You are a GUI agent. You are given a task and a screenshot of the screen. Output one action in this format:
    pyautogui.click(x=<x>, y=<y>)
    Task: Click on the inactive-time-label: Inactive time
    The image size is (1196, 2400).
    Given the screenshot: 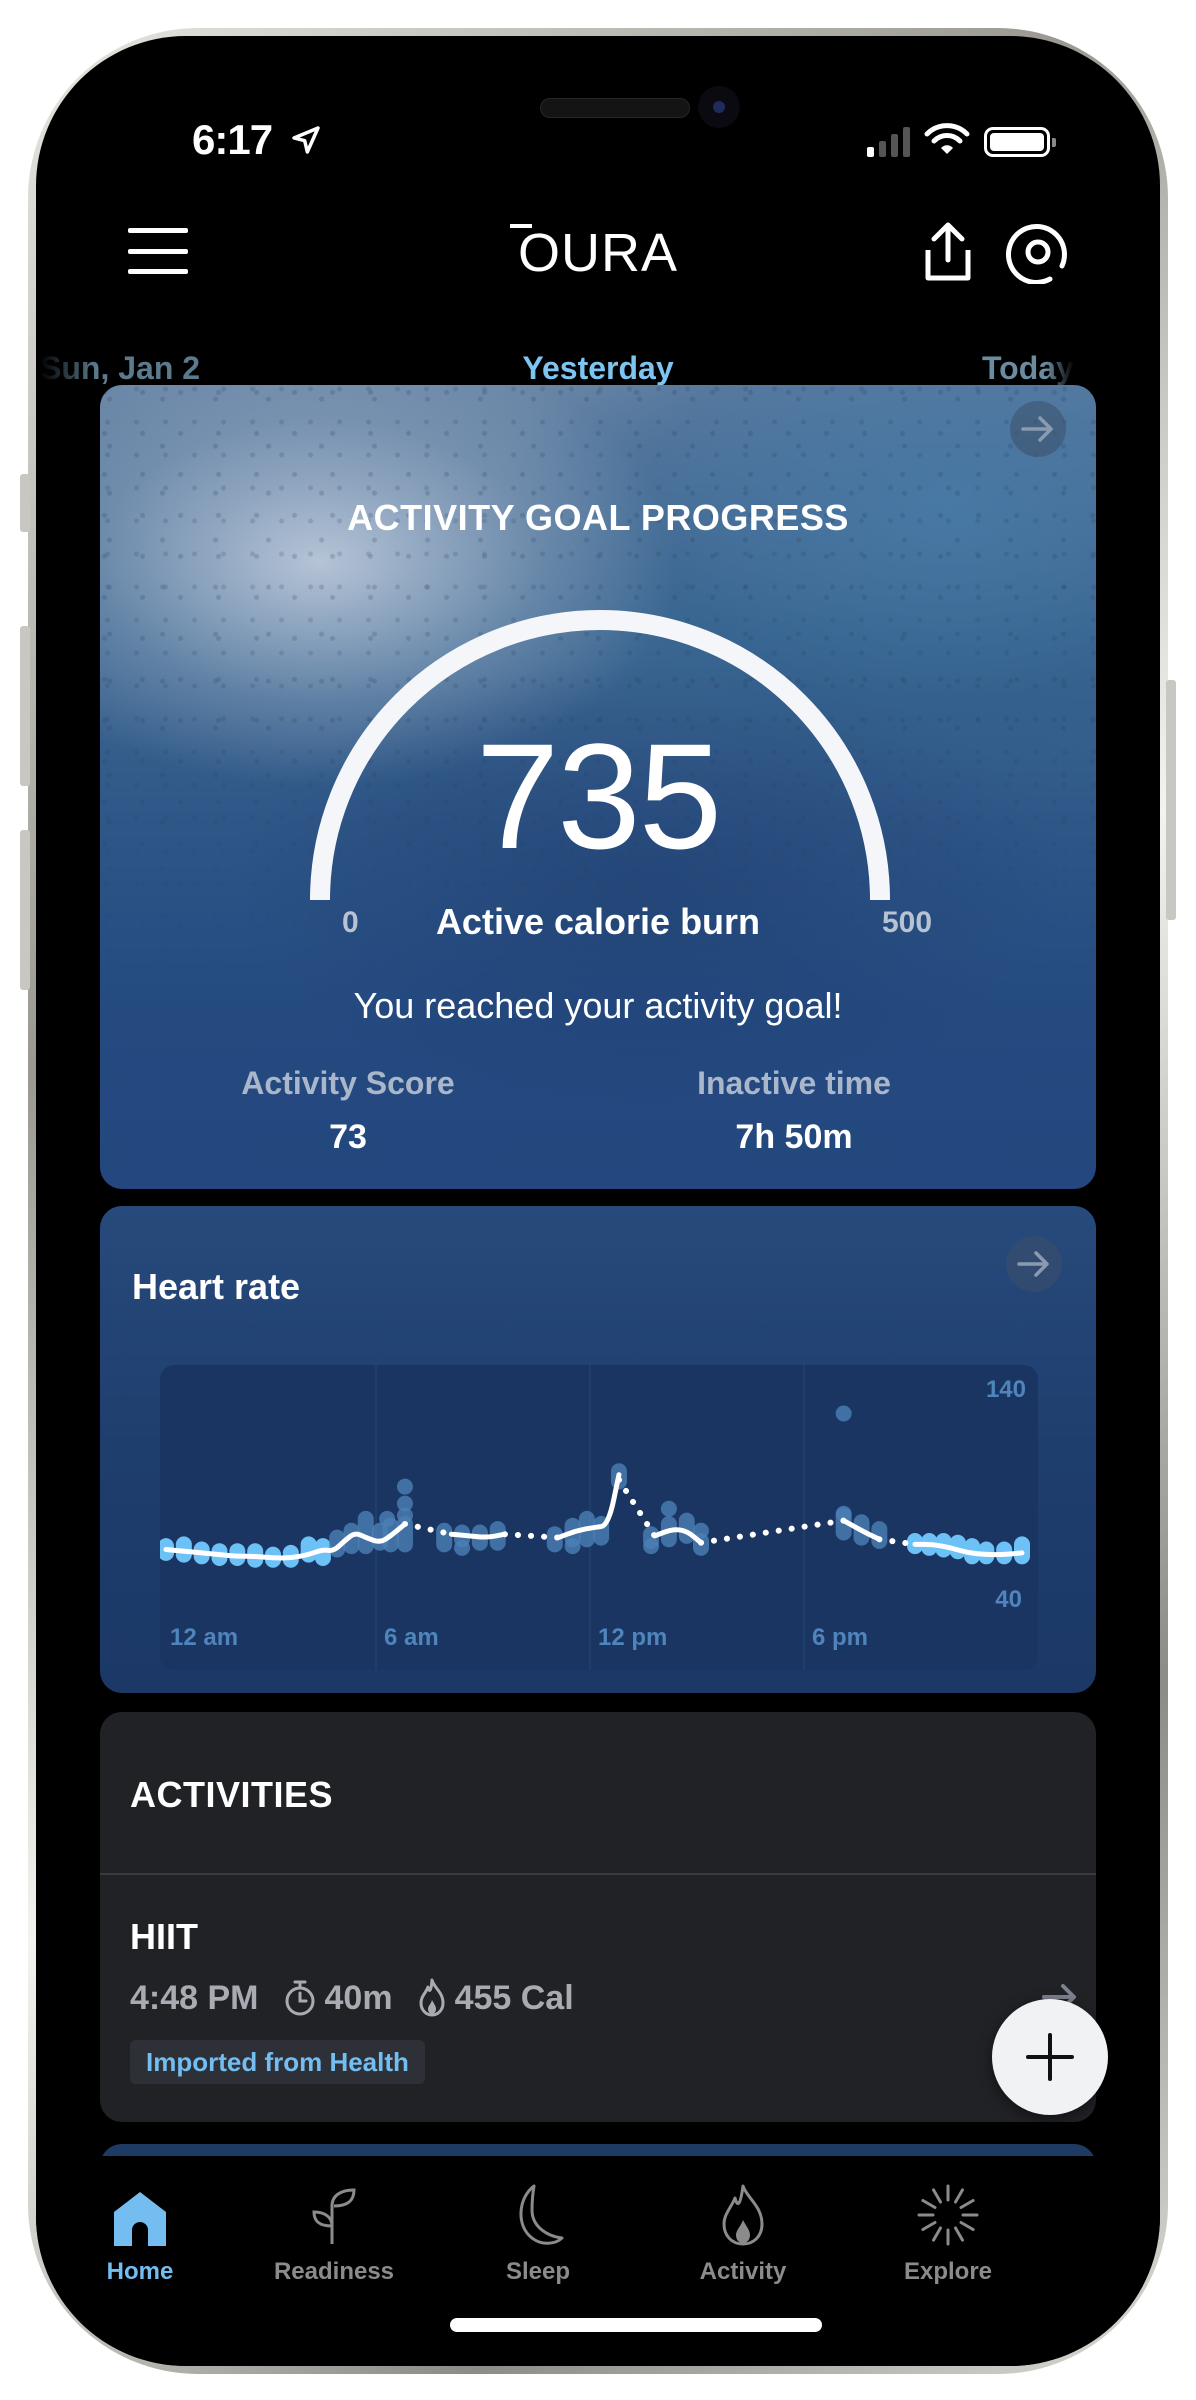 What is the action you would take?
    pyautogui.click(x=794, y=1083)
    